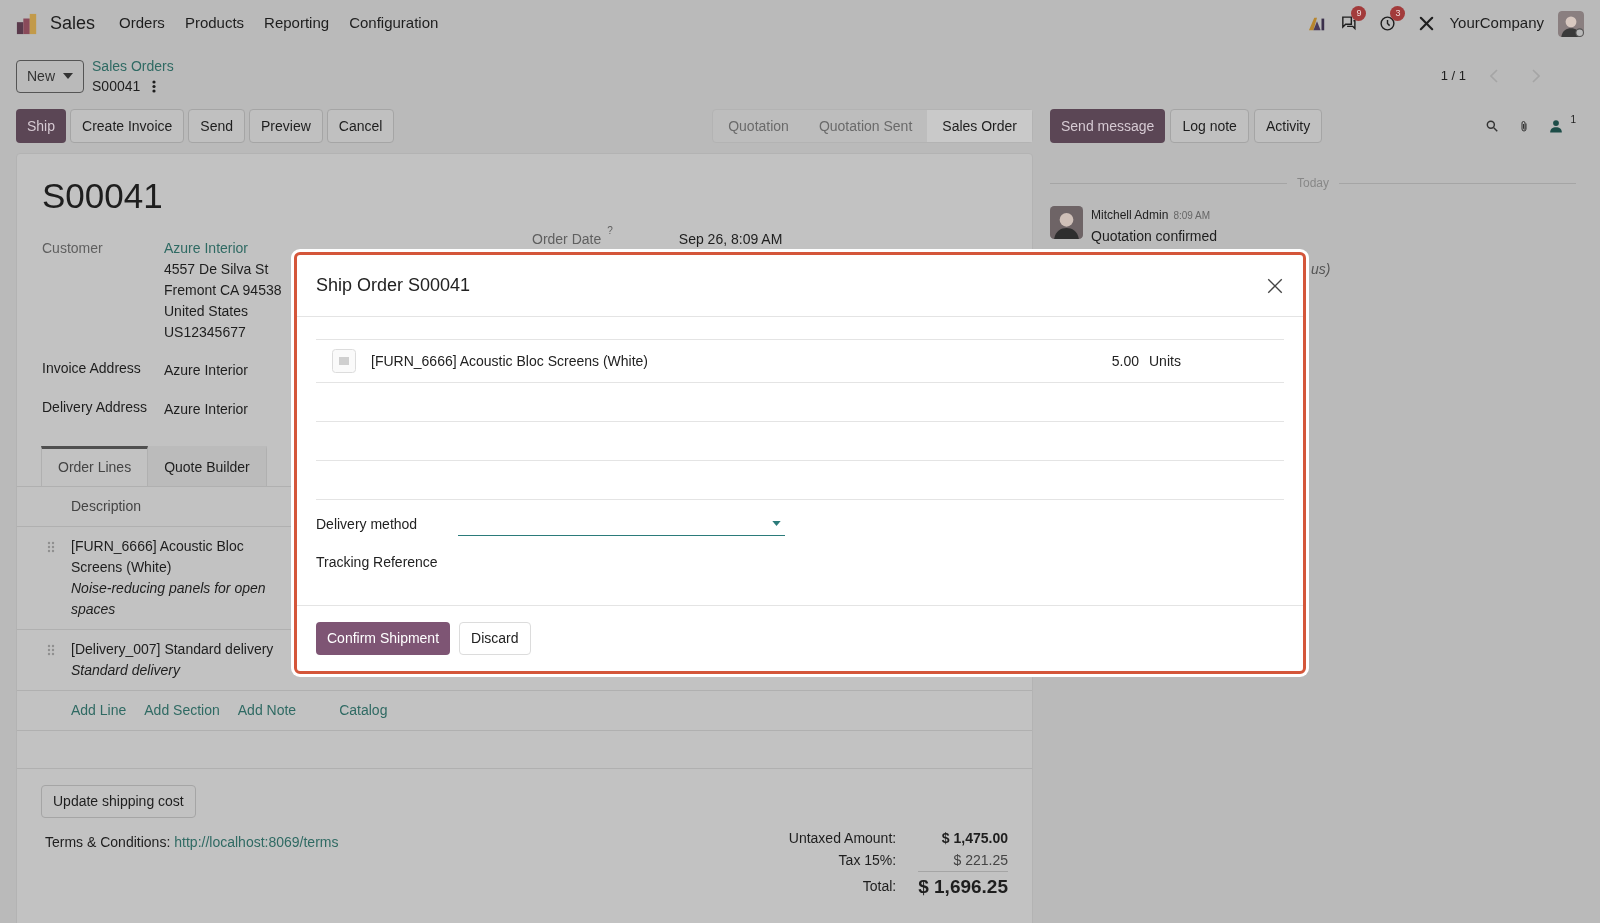 Image resolution: width=1600 pixels, height=923 pixels. Describe the element at coordinates (344, 361) in the screenshot. I see `product-image` at that location.